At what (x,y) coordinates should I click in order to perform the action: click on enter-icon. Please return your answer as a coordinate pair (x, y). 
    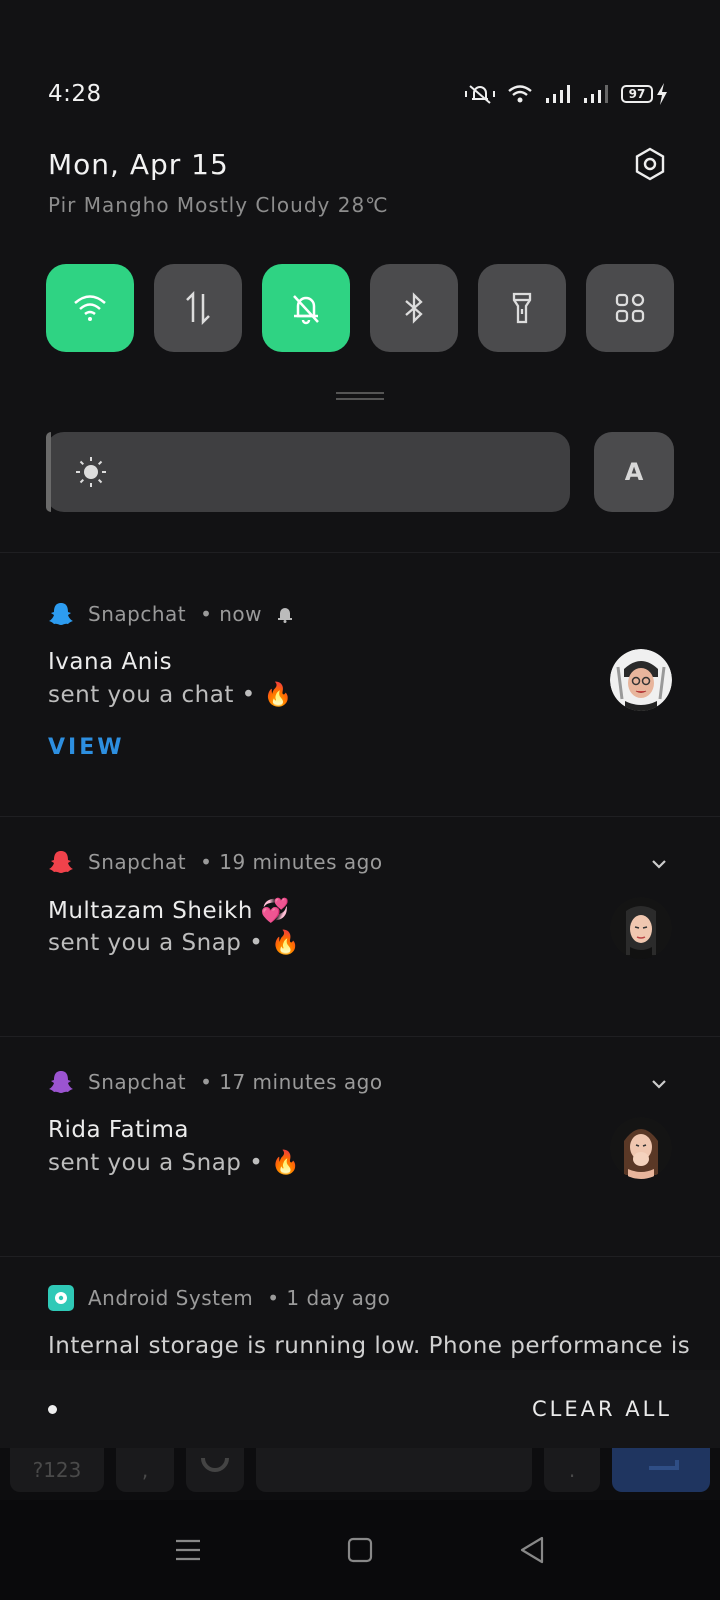
    Looking at the image, I should click on (664, 1465).